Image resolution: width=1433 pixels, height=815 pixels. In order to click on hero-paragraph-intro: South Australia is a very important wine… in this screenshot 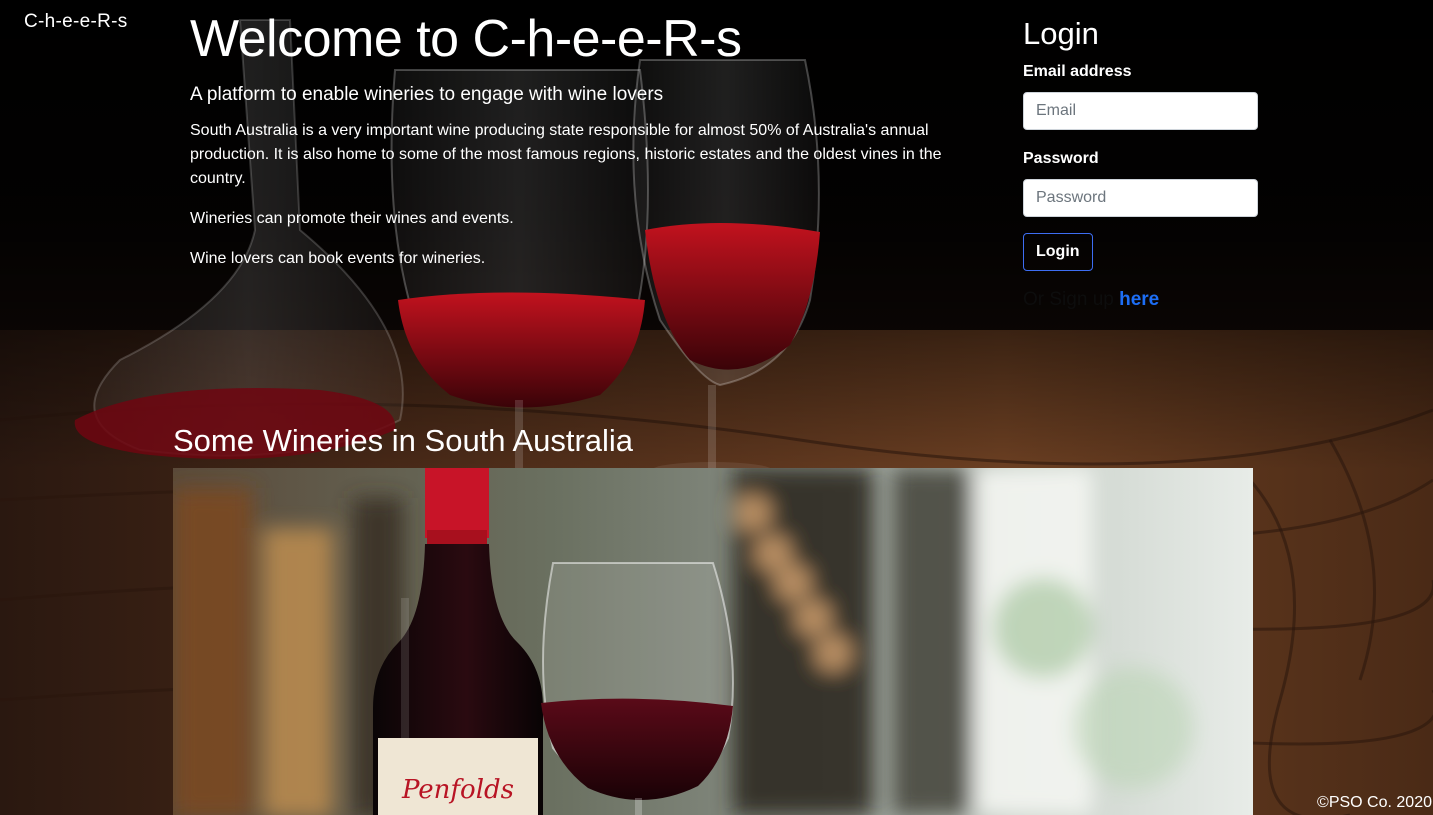, I will do `click(566, 154)`.